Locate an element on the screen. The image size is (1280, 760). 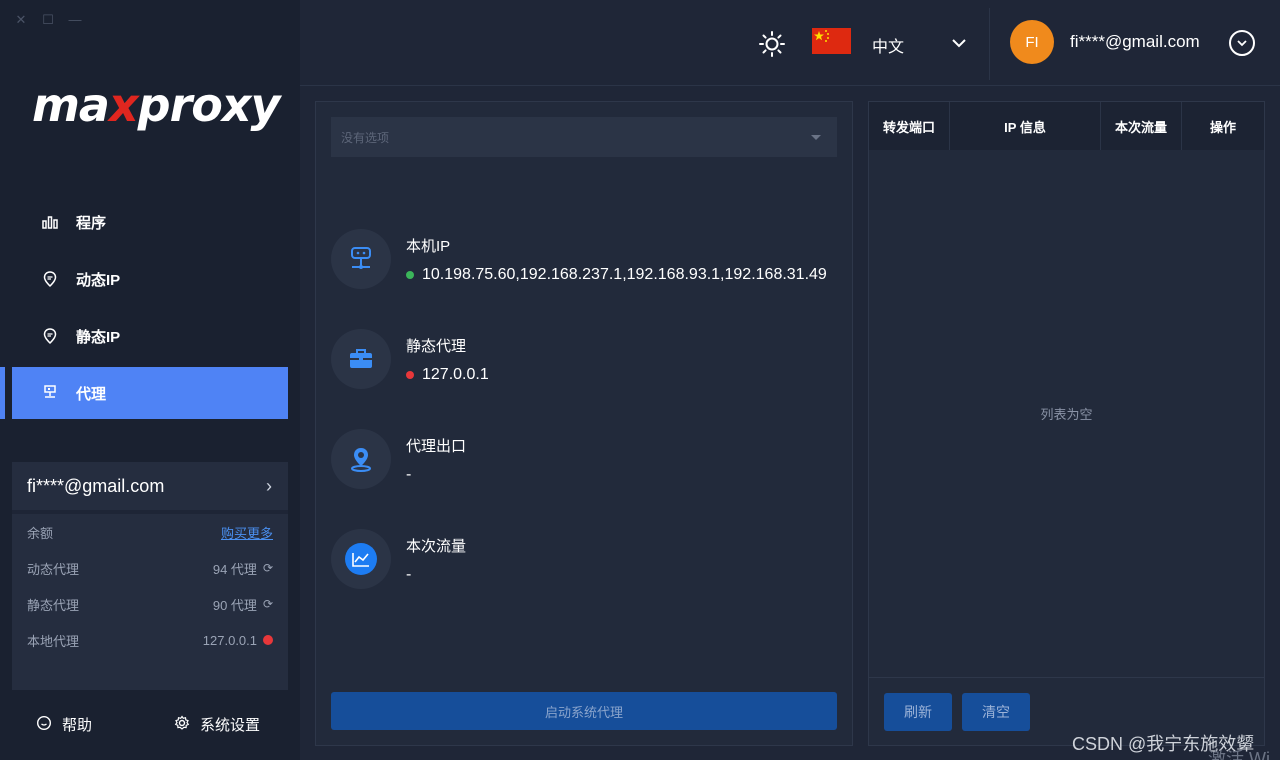
sidebar-nav: 程序 动态IP 静态IP 代理 is located at coordinates (144, 310).